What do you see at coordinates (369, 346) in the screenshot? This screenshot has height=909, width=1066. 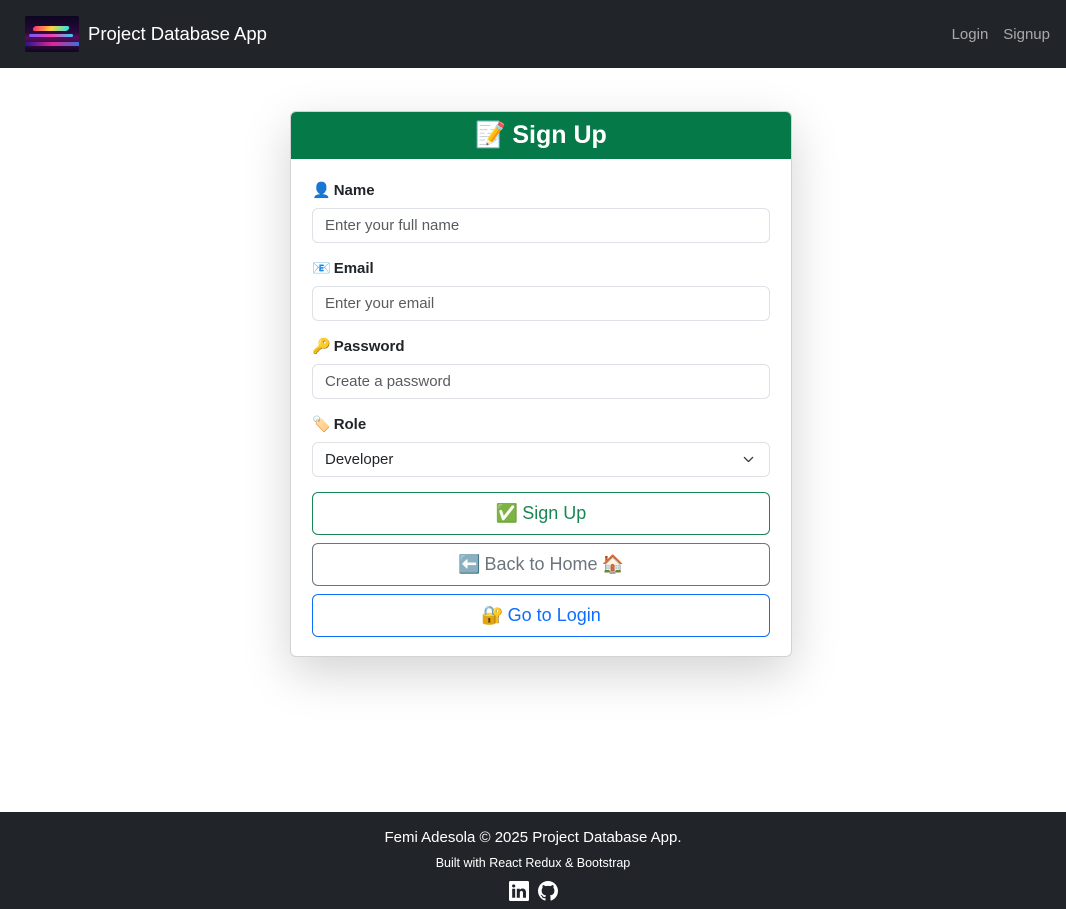 I see `password-label: Password` at bounding box center [369, 346].